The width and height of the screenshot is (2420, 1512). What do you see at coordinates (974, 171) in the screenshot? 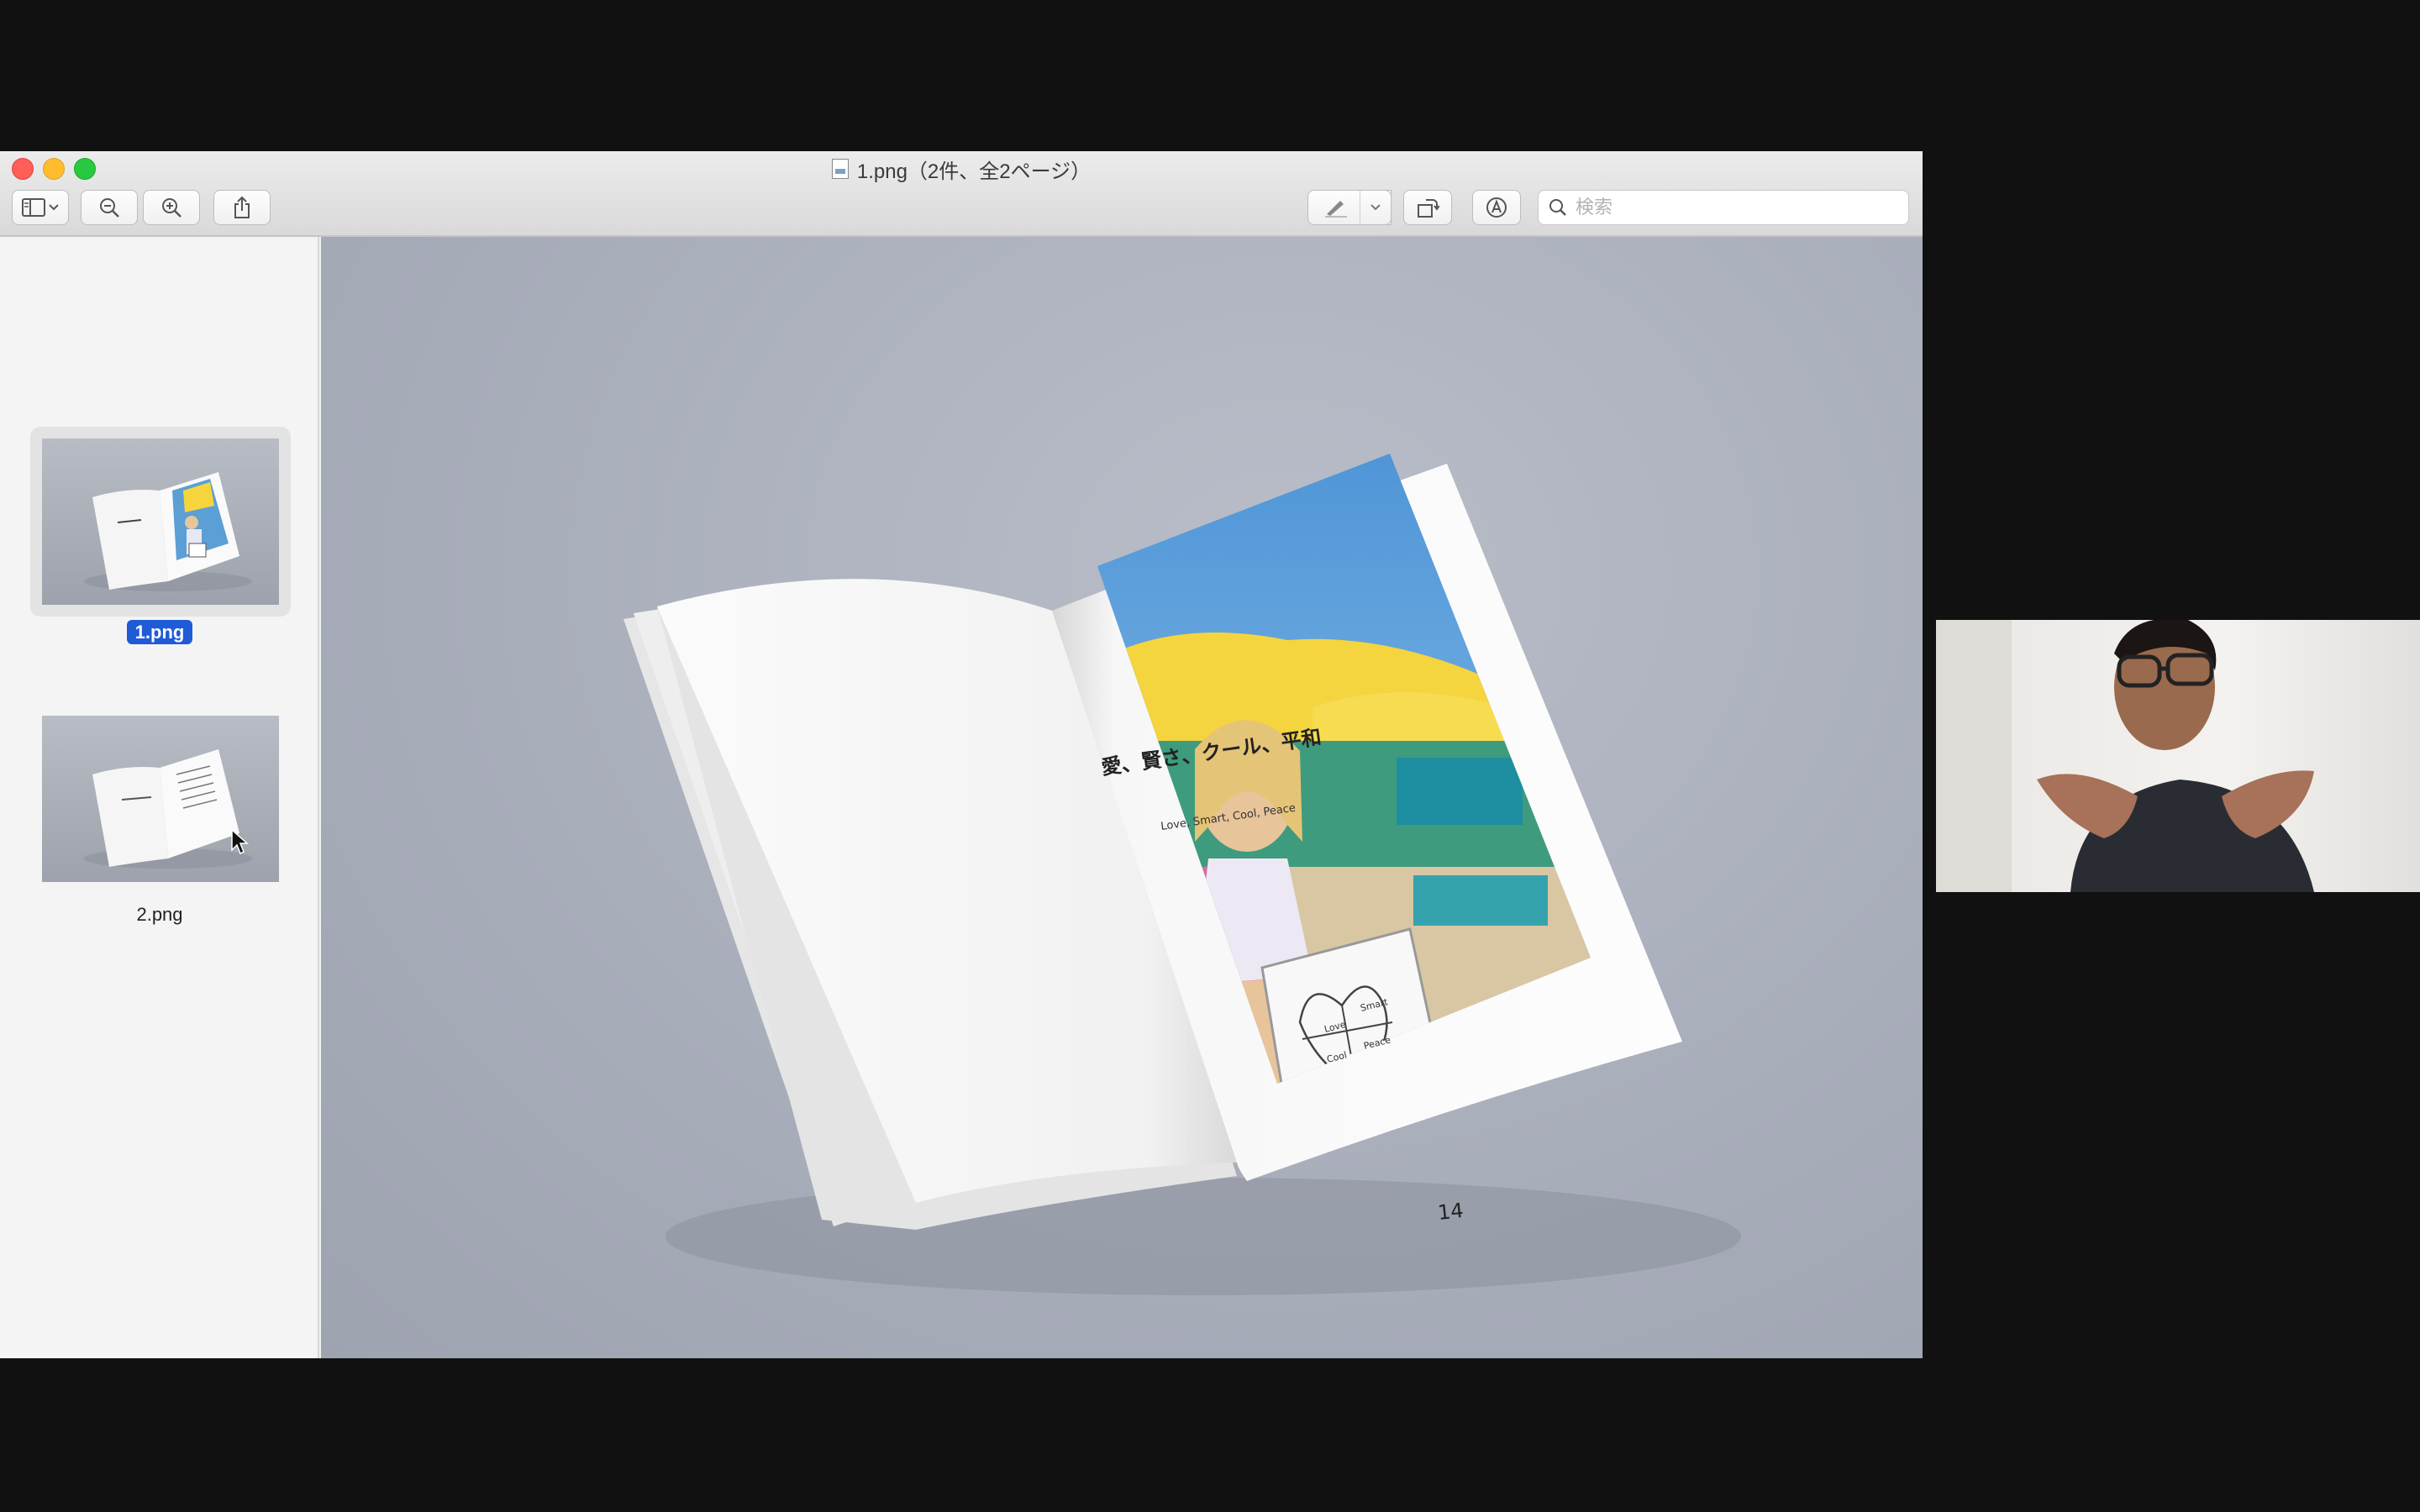
I see `window-title: 1.png（2件、全2ページ）` at bounding box center [974, 171].